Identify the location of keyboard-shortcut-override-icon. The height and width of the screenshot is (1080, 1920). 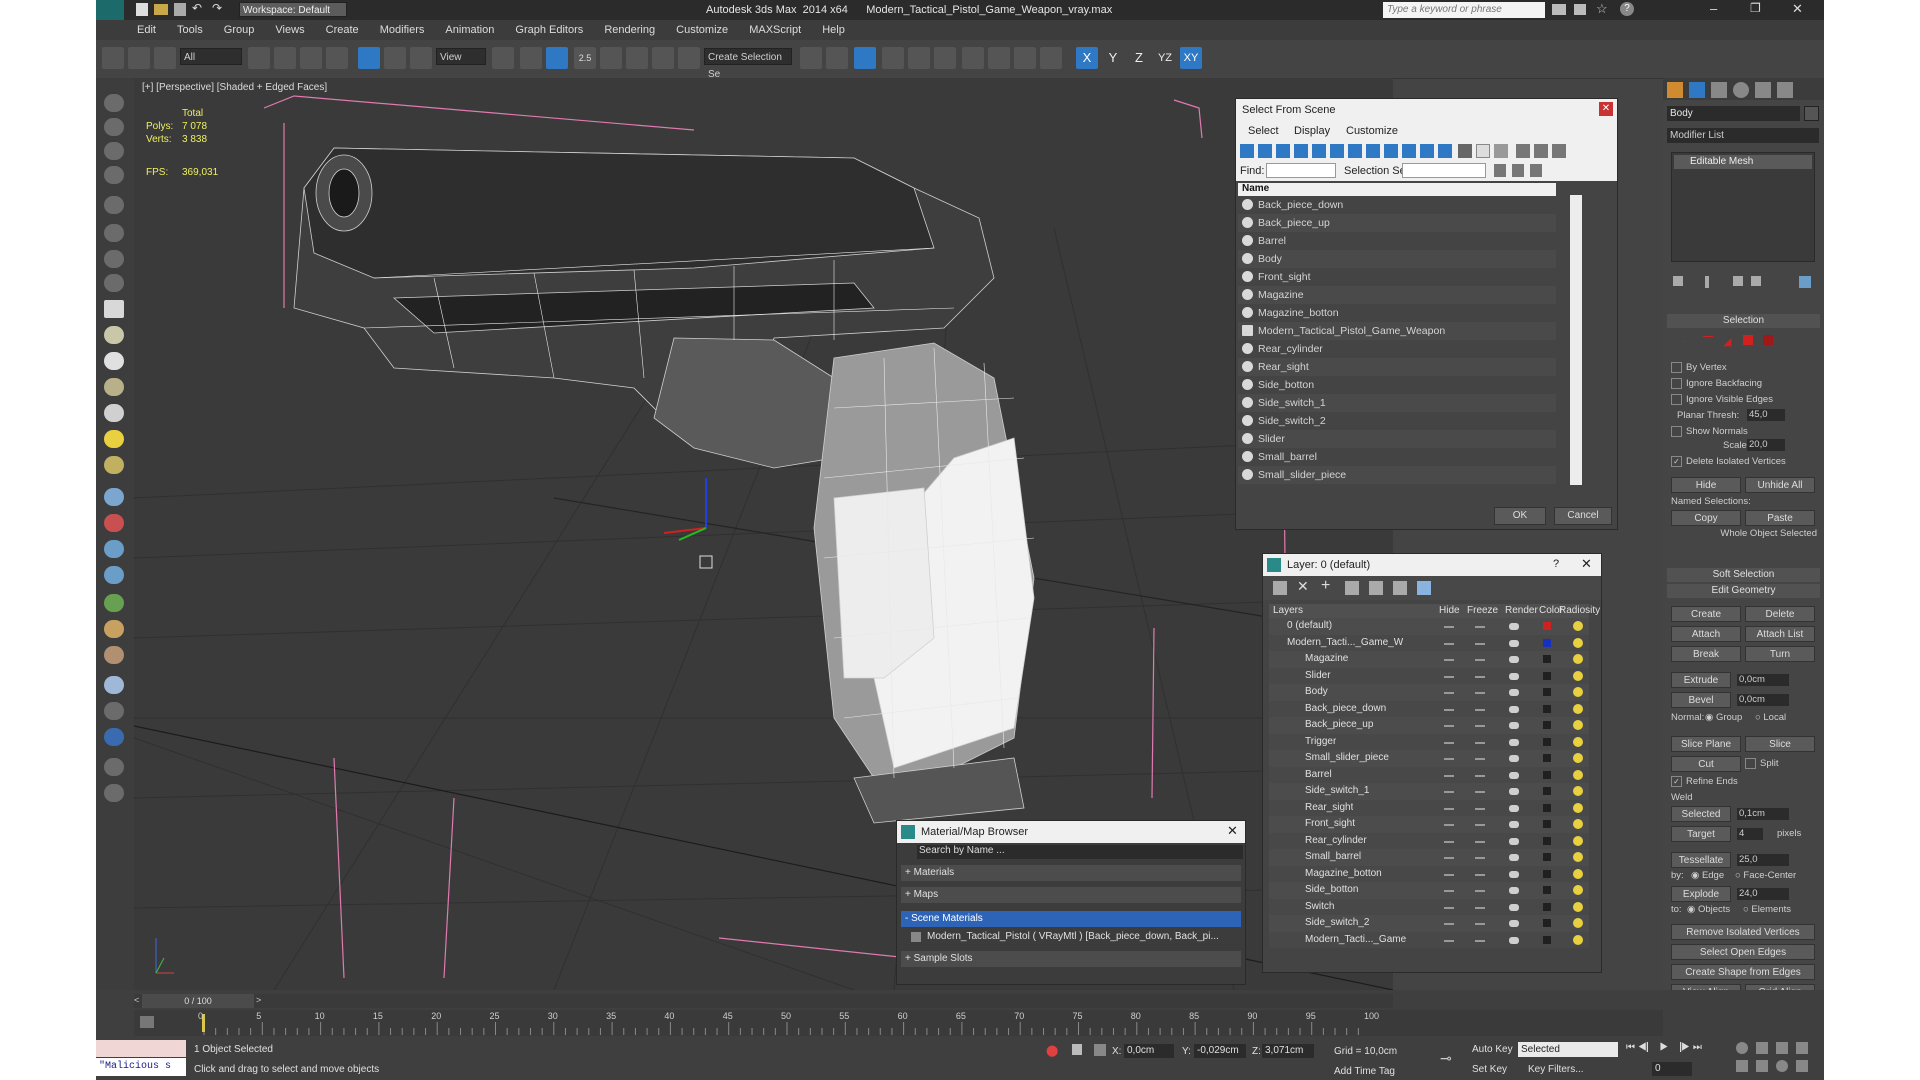
(557, 58).